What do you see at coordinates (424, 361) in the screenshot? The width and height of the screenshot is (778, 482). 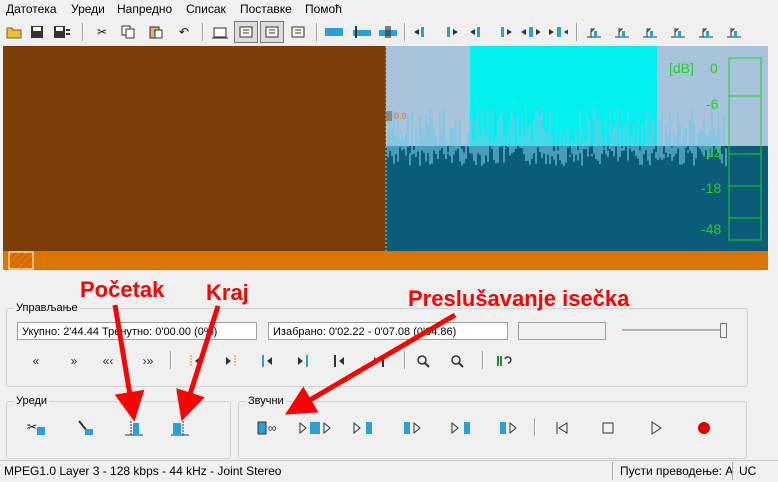 I see `zoom-in-icon` at bounding box center [424, 361].